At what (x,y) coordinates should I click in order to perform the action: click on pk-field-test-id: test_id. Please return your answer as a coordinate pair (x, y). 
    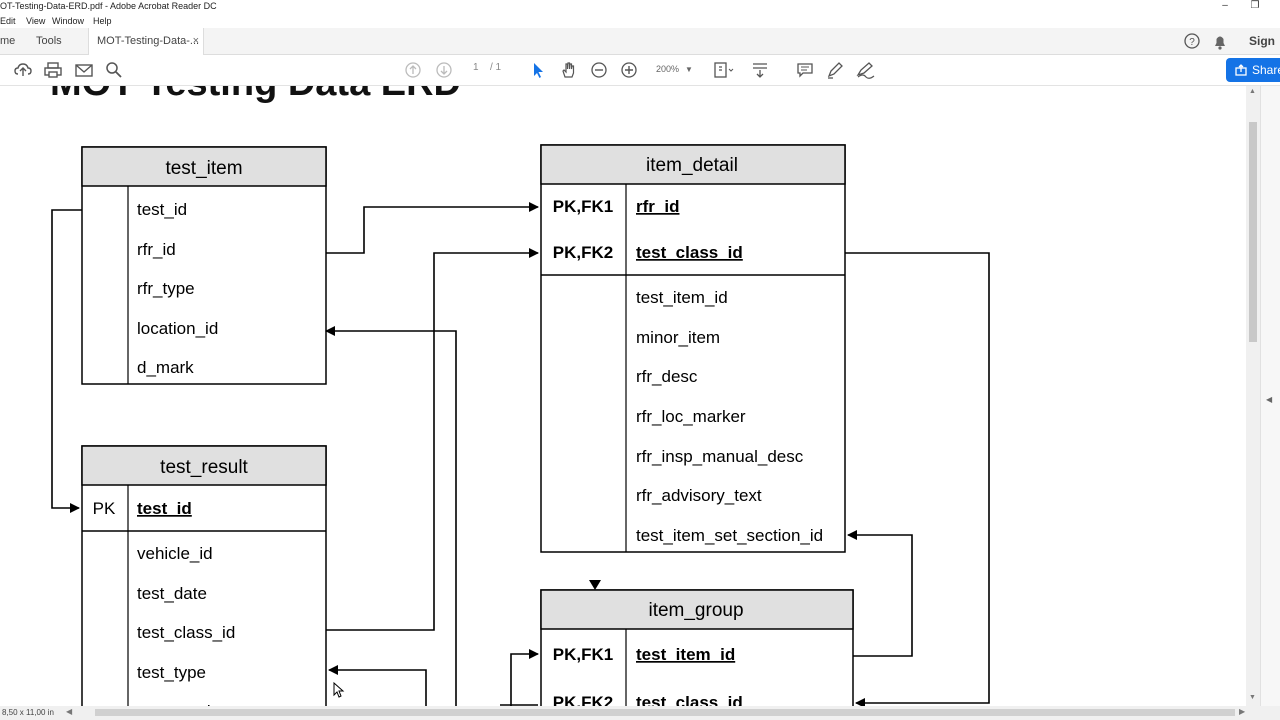
    Looking at the image, I should click on (164, 508).